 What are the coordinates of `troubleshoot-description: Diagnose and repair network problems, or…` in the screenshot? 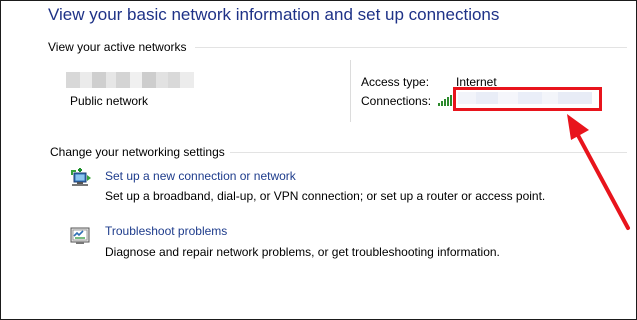 It's located at (302, 252).